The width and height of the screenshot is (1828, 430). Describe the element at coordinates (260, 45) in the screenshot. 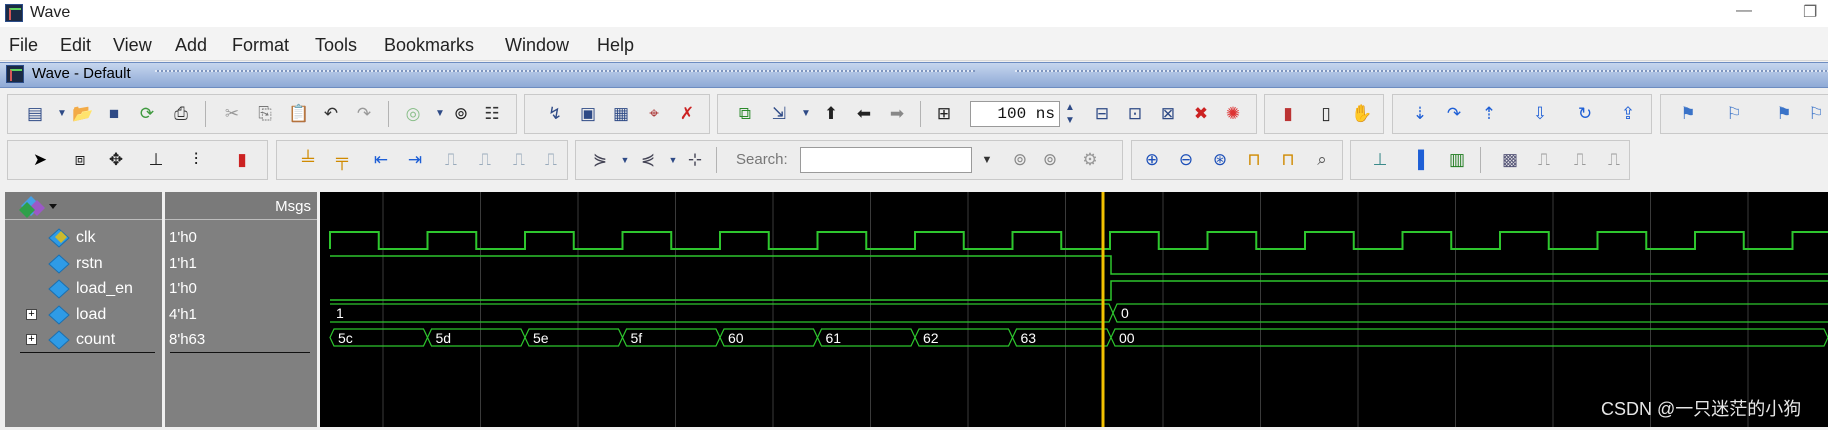

I see `menu-format: Format` at that location.